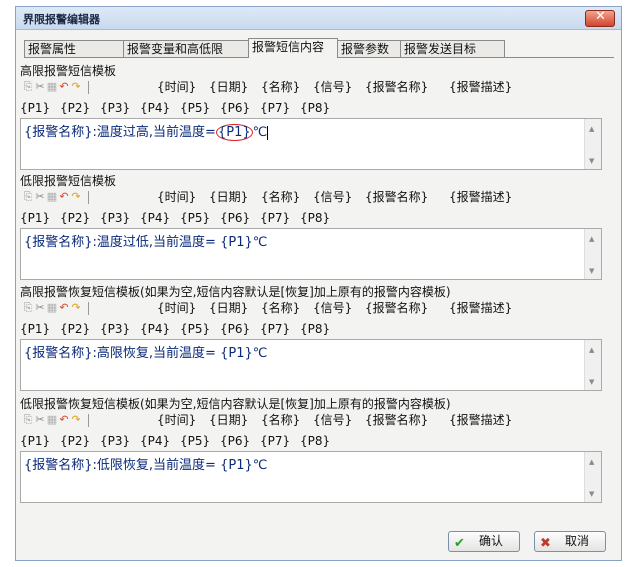  I want to click on tab-alarm-params: 报警参数, so click(369, 48).